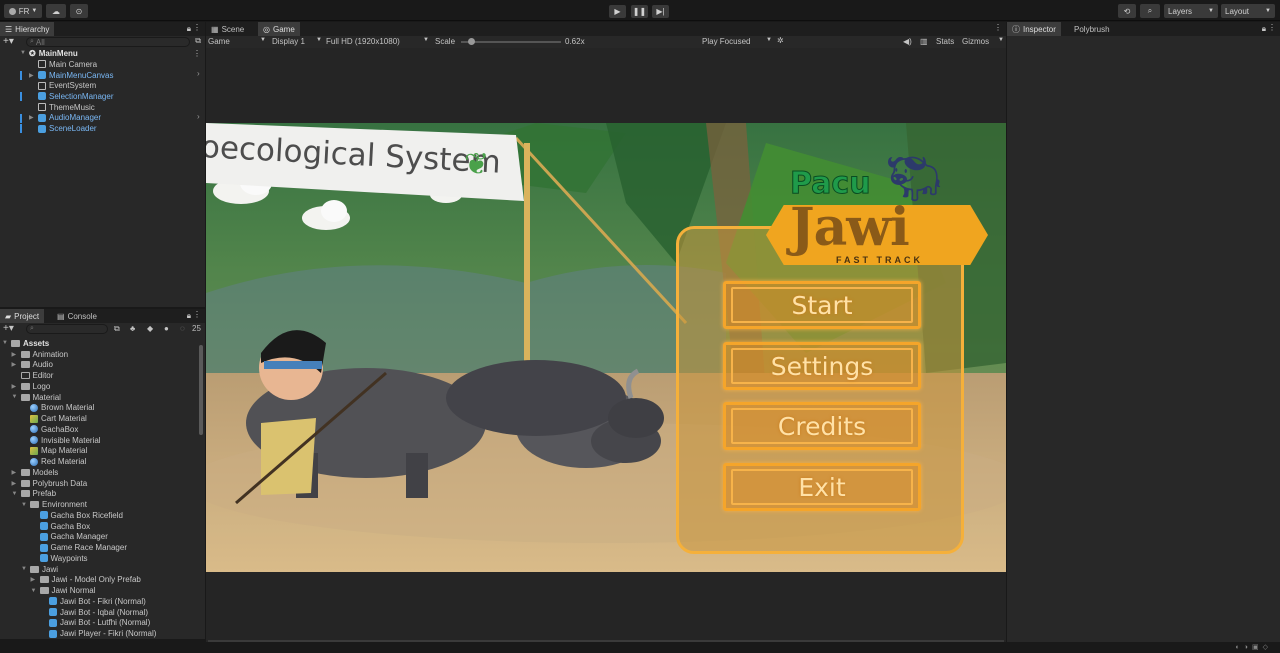 The width and height of the screenshot is (1280, 653). What do you see at coordinates (49, 429) in the screenshot?
I see `project-tree-item: GachaBox` at bounding box center [49, 429].